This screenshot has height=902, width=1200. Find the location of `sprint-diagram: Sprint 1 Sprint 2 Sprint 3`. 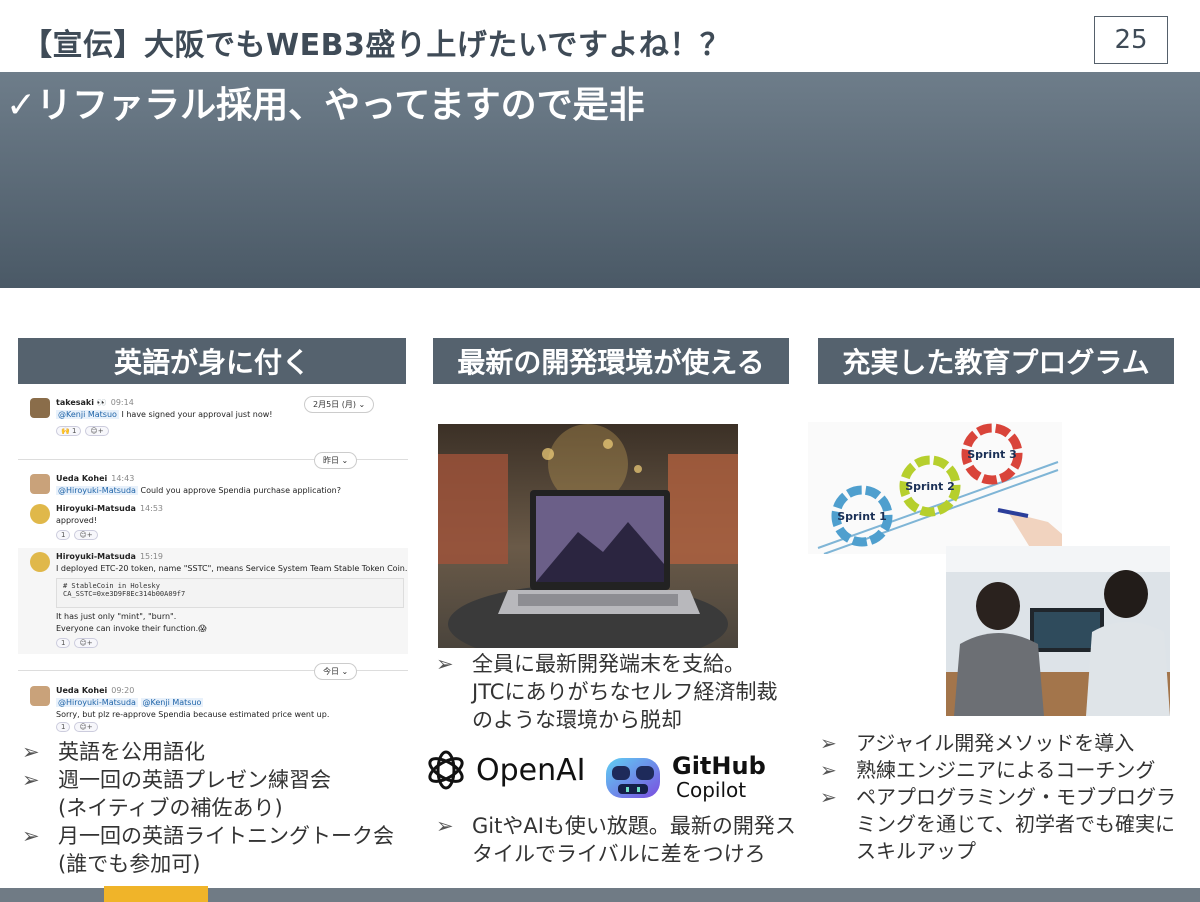

sprint-diagram: Sprint 1 Sprint 2 Sprint 3 is located at coordinates (935, 488).